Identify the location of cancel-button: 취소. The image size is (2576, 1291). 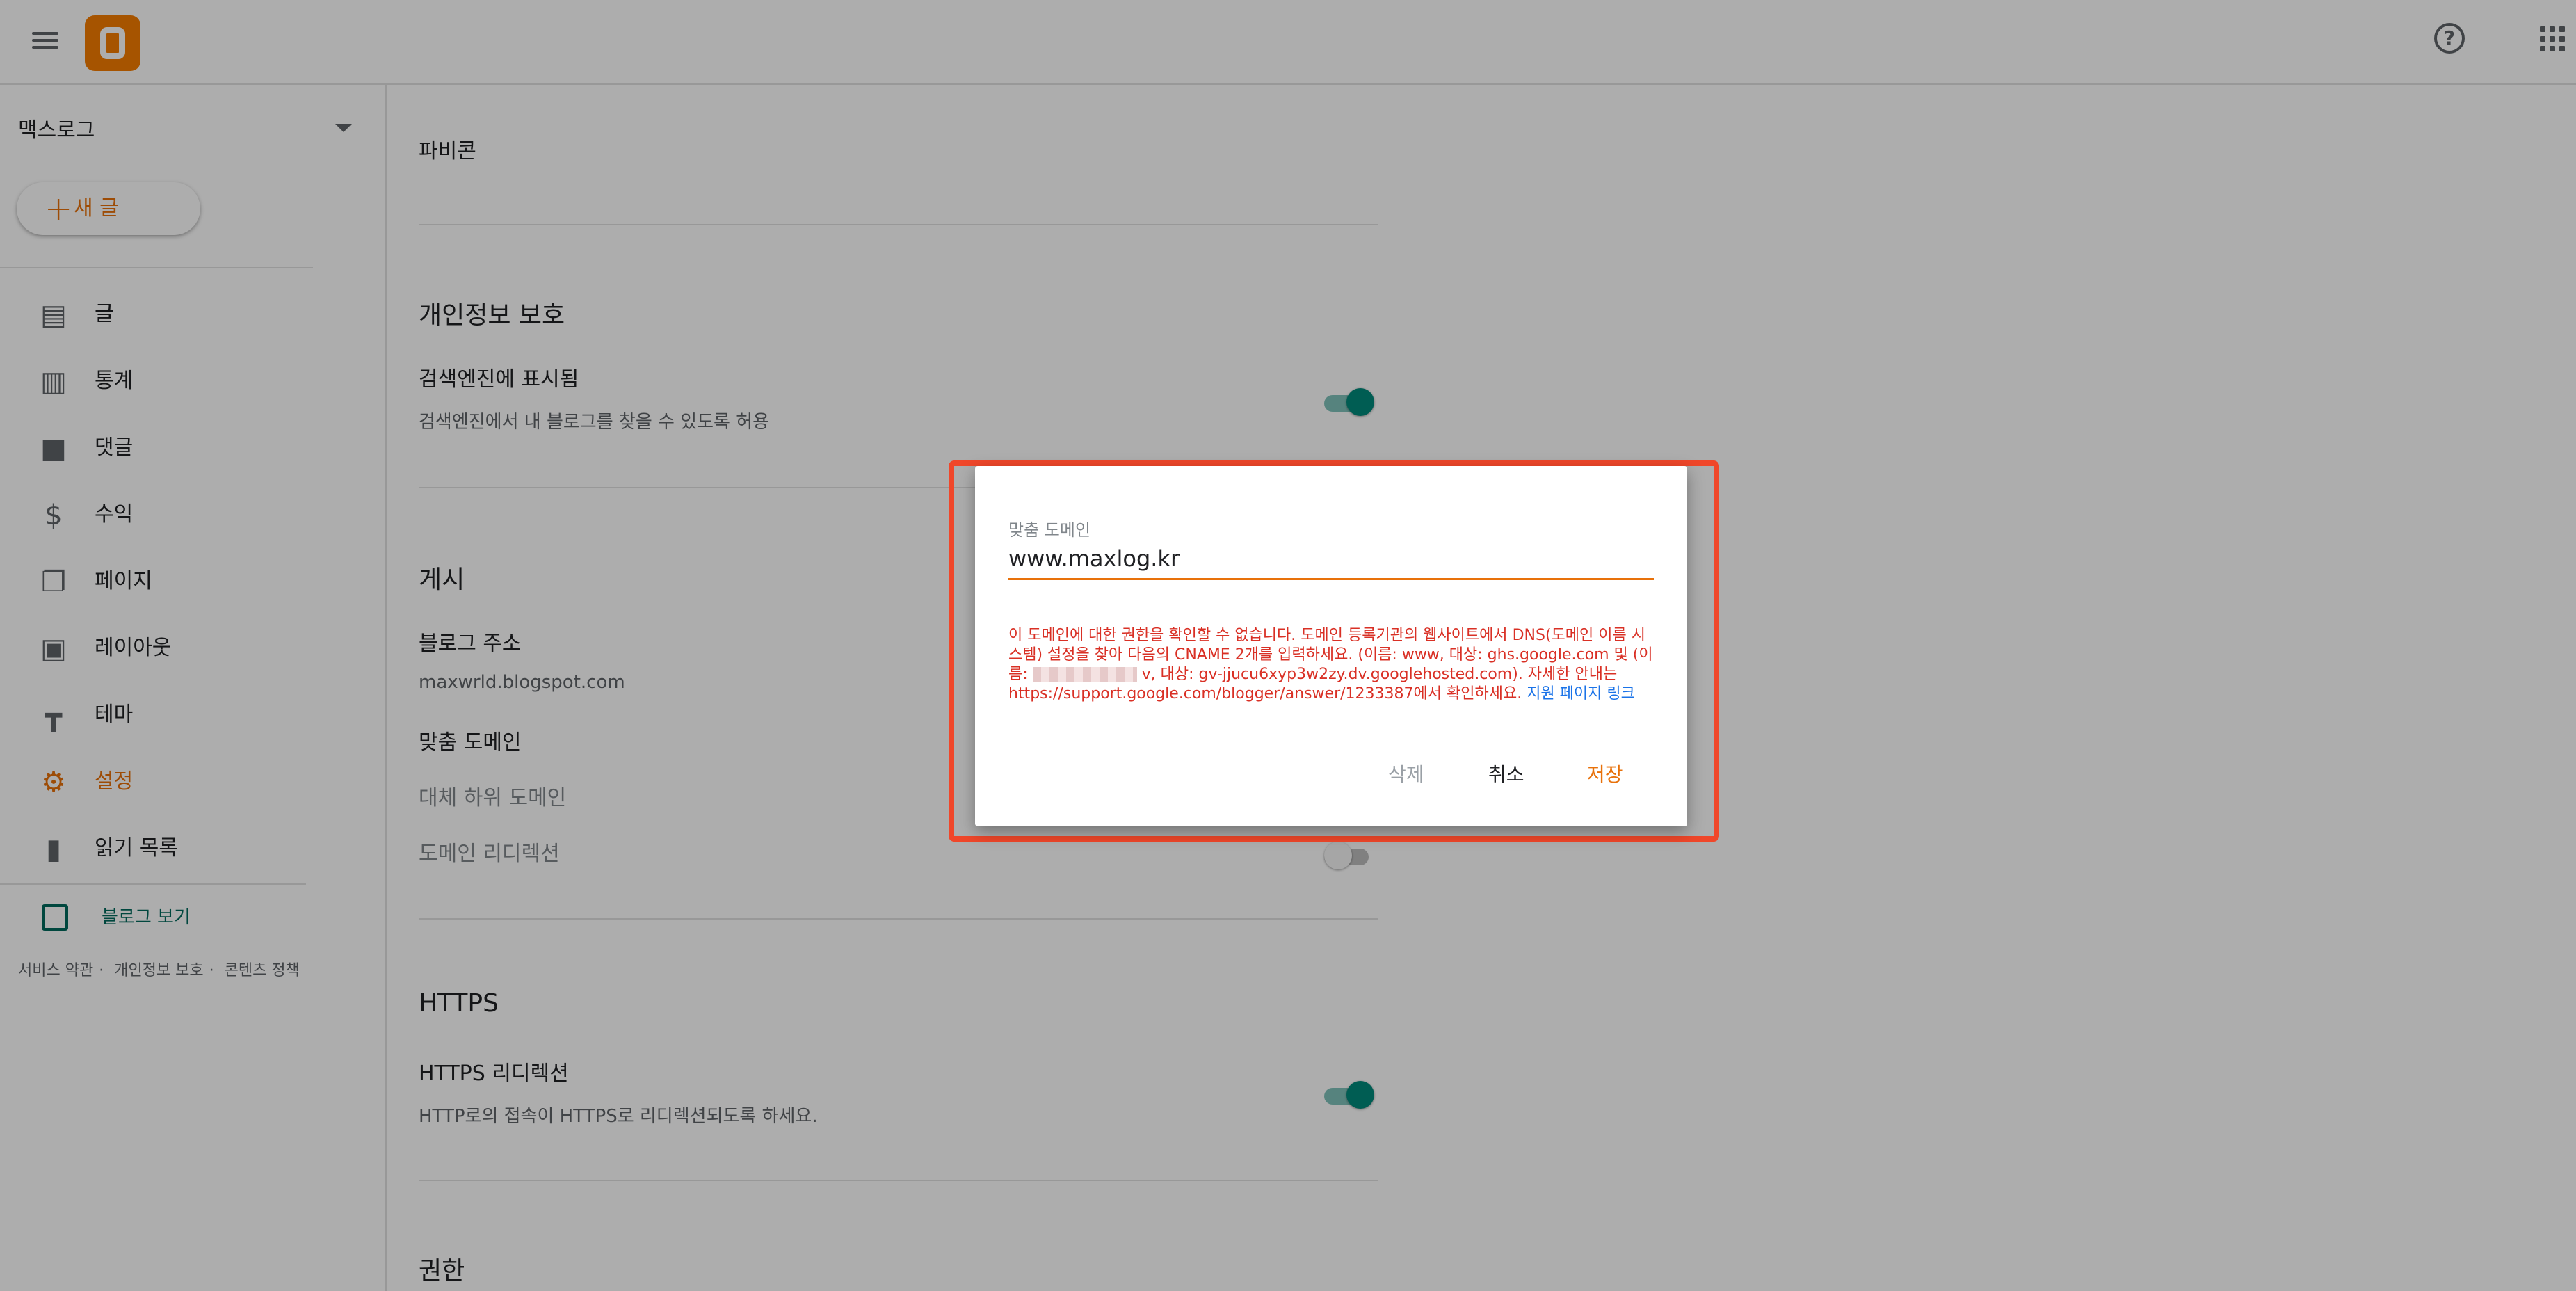
(1506, 775).